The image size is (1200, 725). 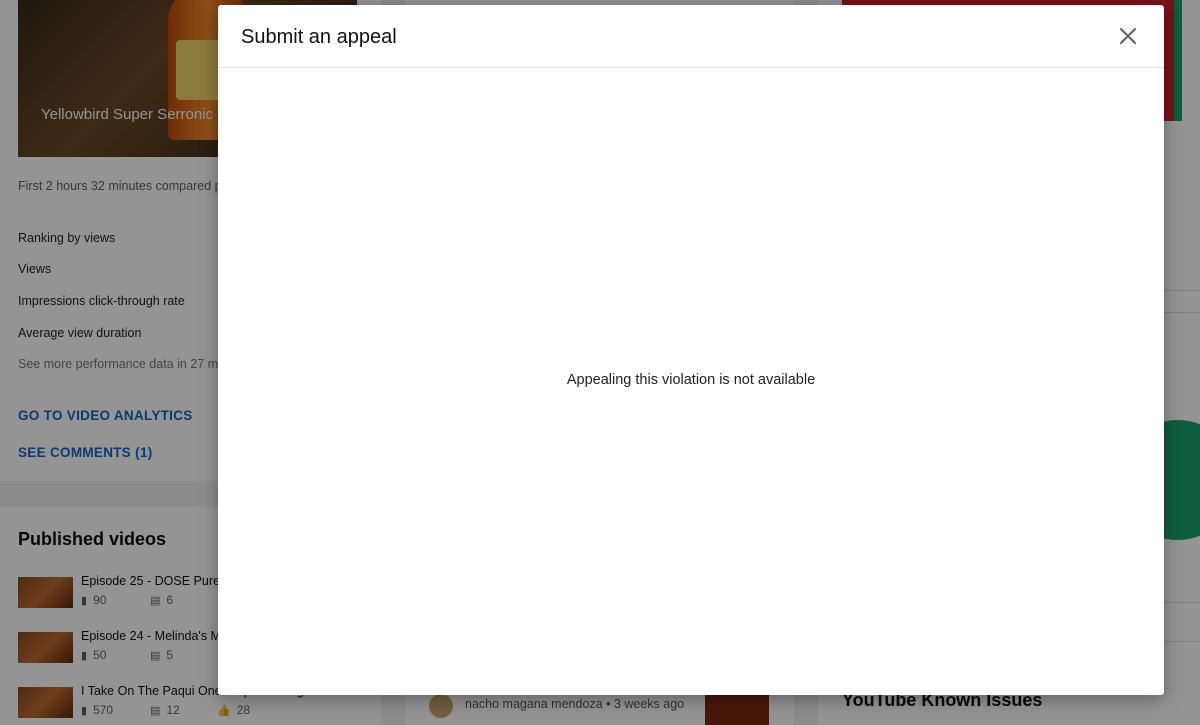 I want to click on dialog-title: Submit an appeal, so click(x=319, y=37).